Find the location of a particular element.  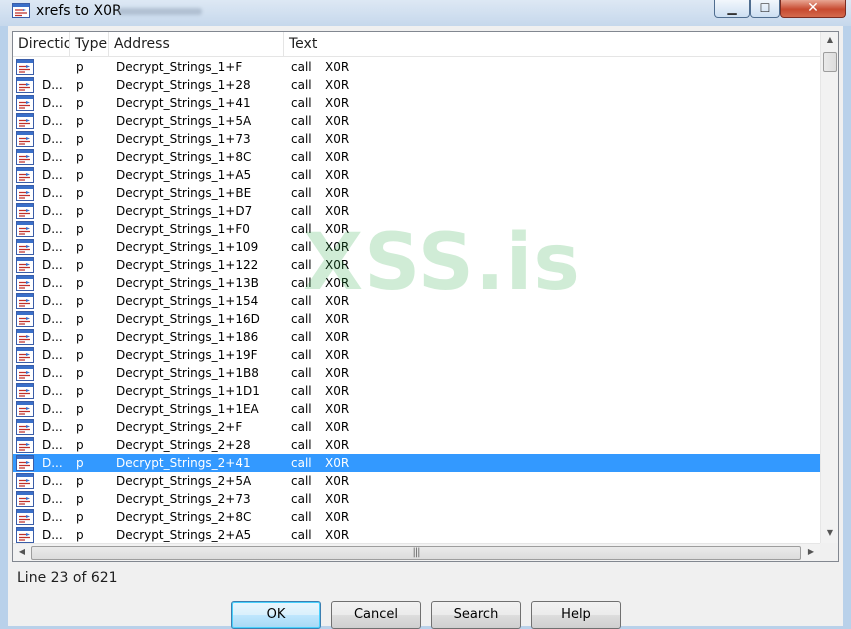

table-row: D... p Decrypt_Strings_2+28 call X0R is located at coordinates (416, 445).